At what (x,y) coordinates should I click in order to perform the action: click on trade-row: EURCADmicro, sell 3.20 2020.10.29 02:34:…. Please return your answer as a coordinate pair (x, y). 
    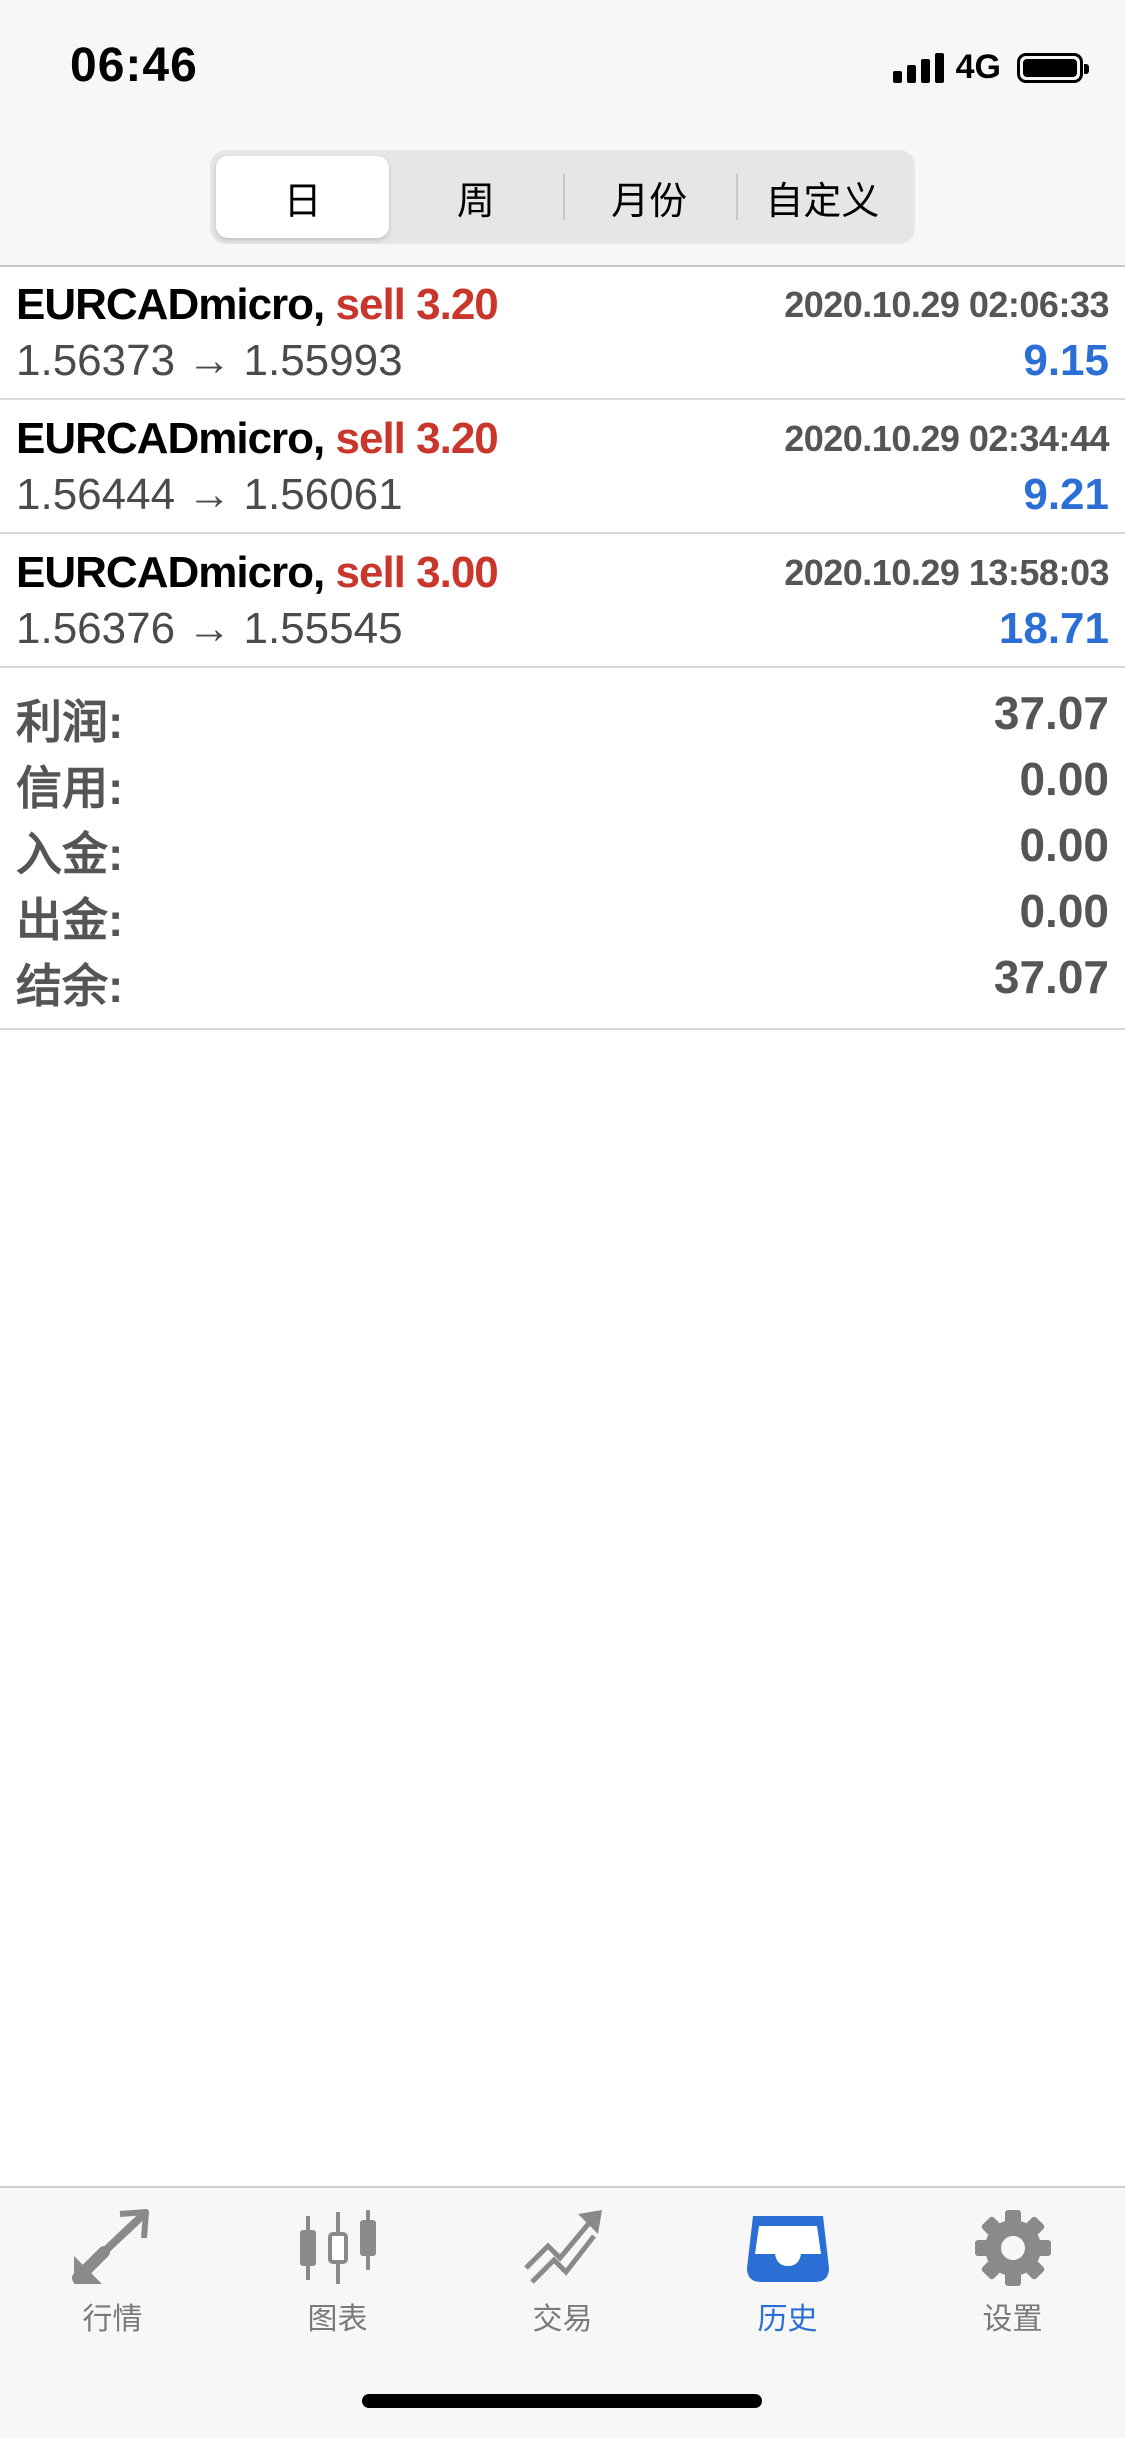
    Looking at the image, I should click on (562, 467).